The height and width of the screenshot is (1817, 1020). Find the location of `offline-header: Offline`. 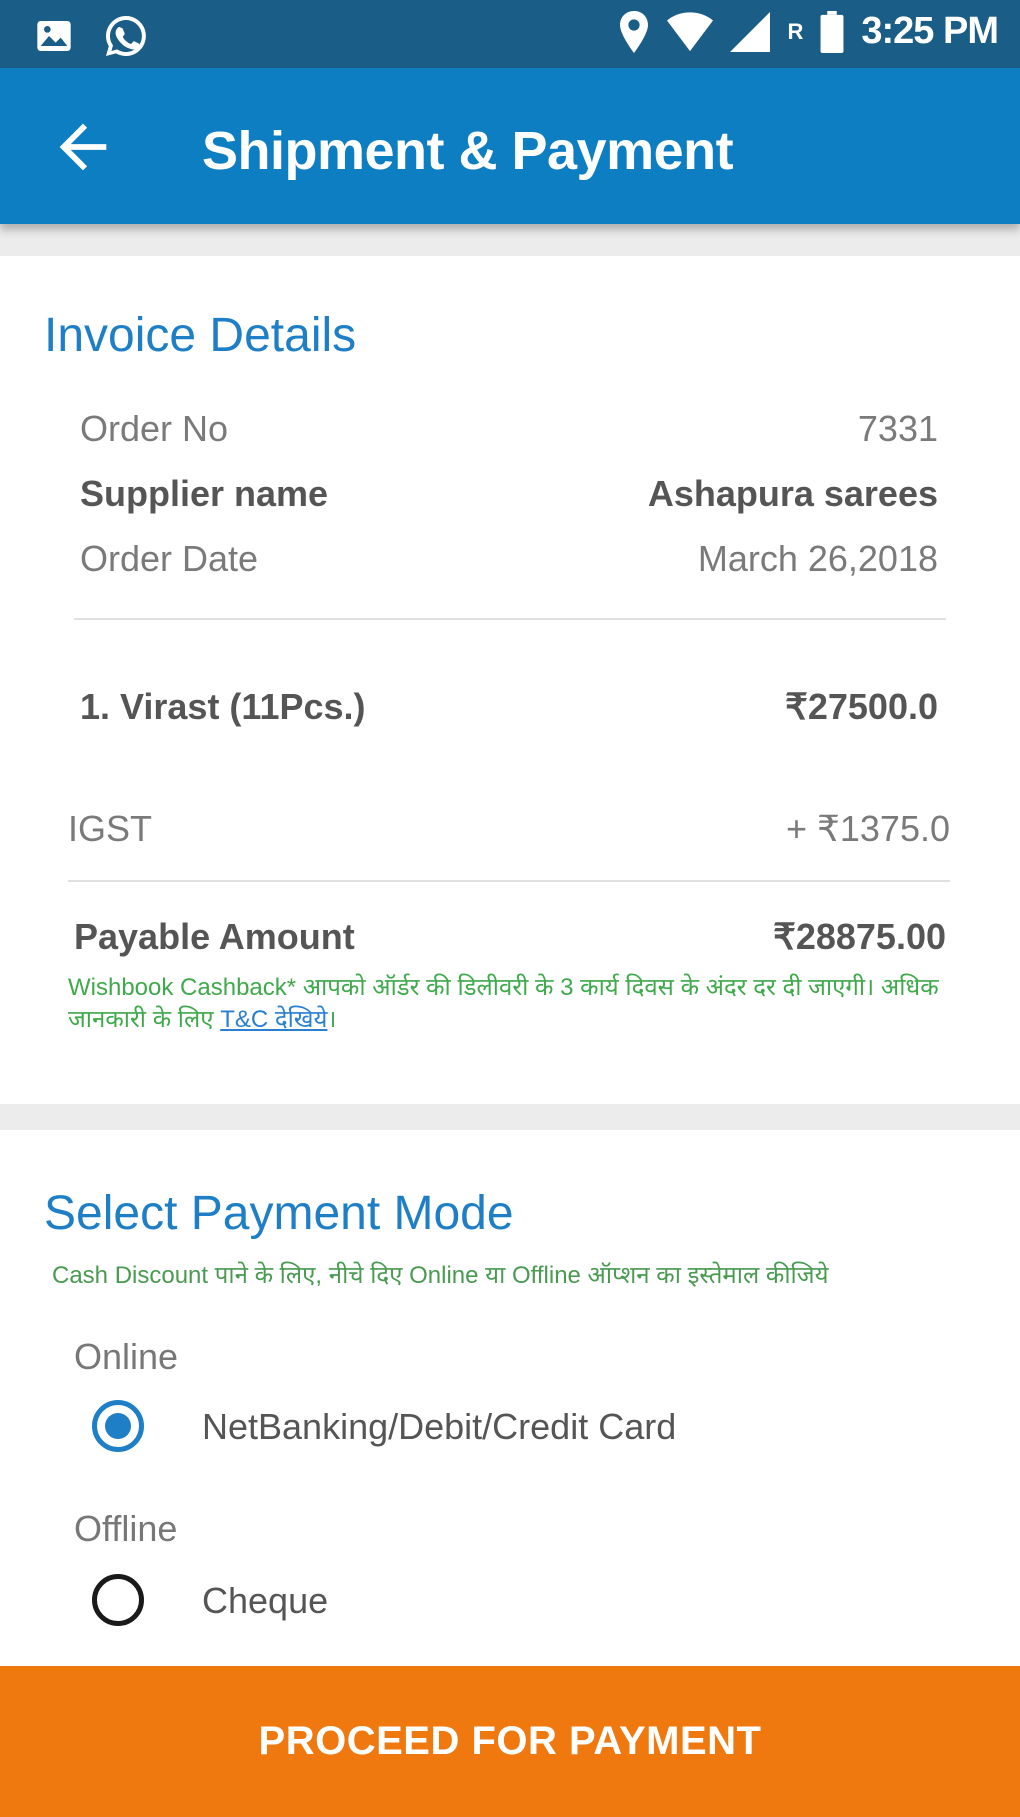

offline-header: Offline is located at coordinates (126, 1528).